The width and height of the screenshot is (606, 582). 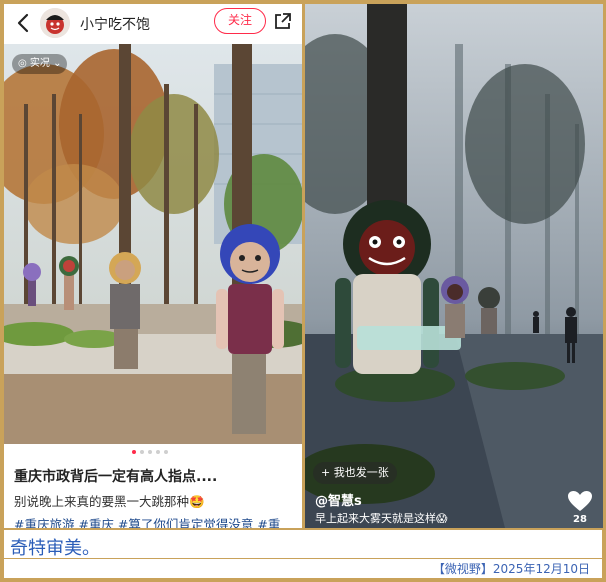 What do you see at coordinates (355, 473) in the screenshot?
I see `me-too-button: + 我也发一张` at bounding box center [355, 473].